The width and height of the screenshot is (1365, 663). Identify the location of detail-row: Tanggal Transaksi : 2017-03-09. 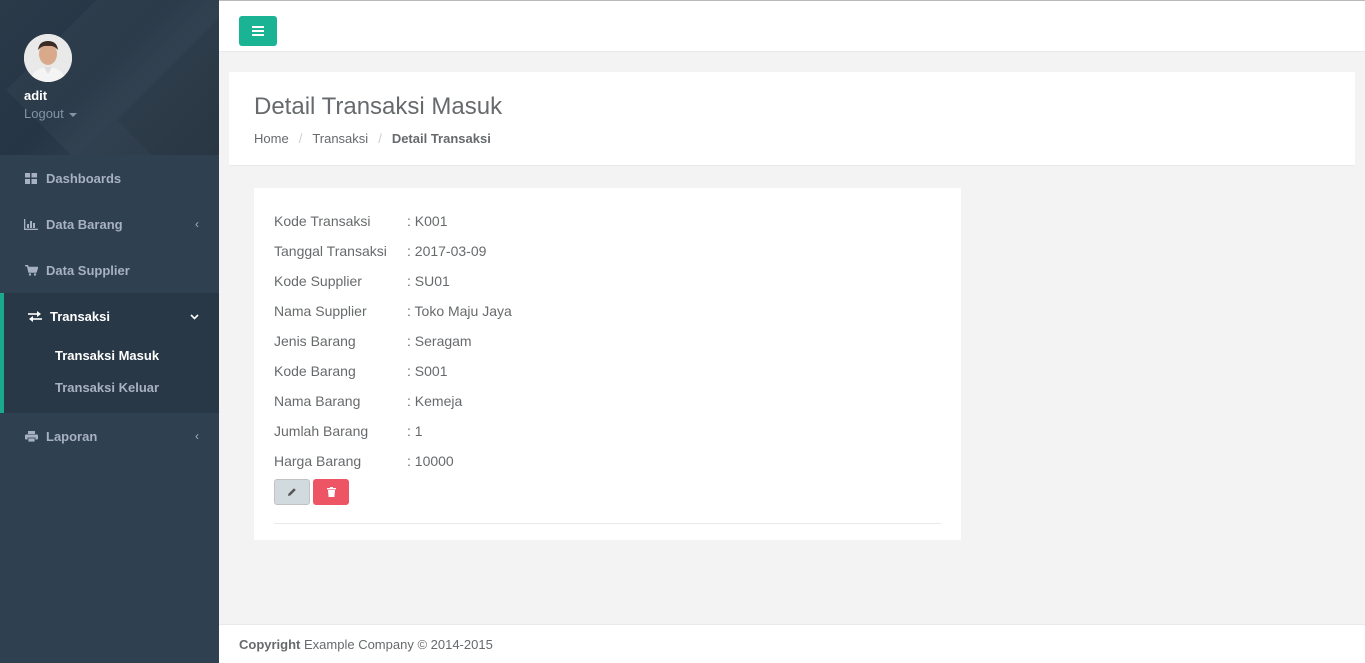
(607, 251).